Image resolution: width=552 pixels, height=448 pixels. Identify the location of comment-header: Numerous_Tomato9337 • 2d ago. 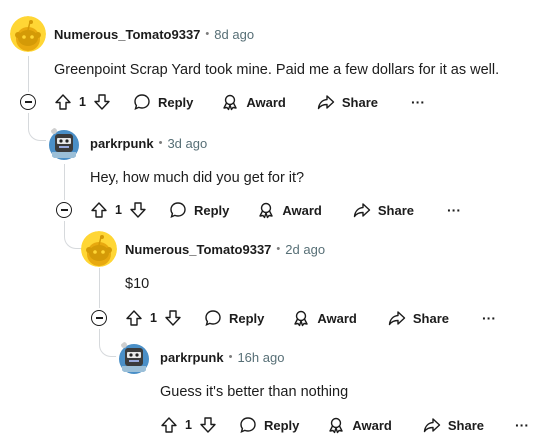
(203, 249).